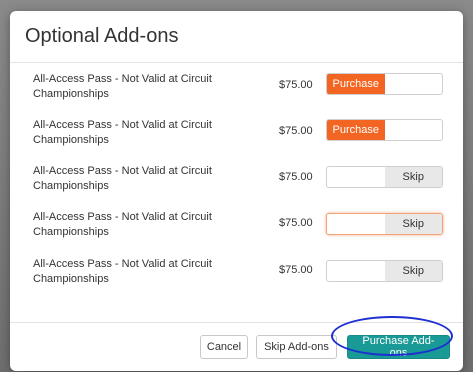  What do you see at coordinates (236, 37) in the screenshot?
I see `modal-header: Optional Add-ons` at bounding box center [236, 37].